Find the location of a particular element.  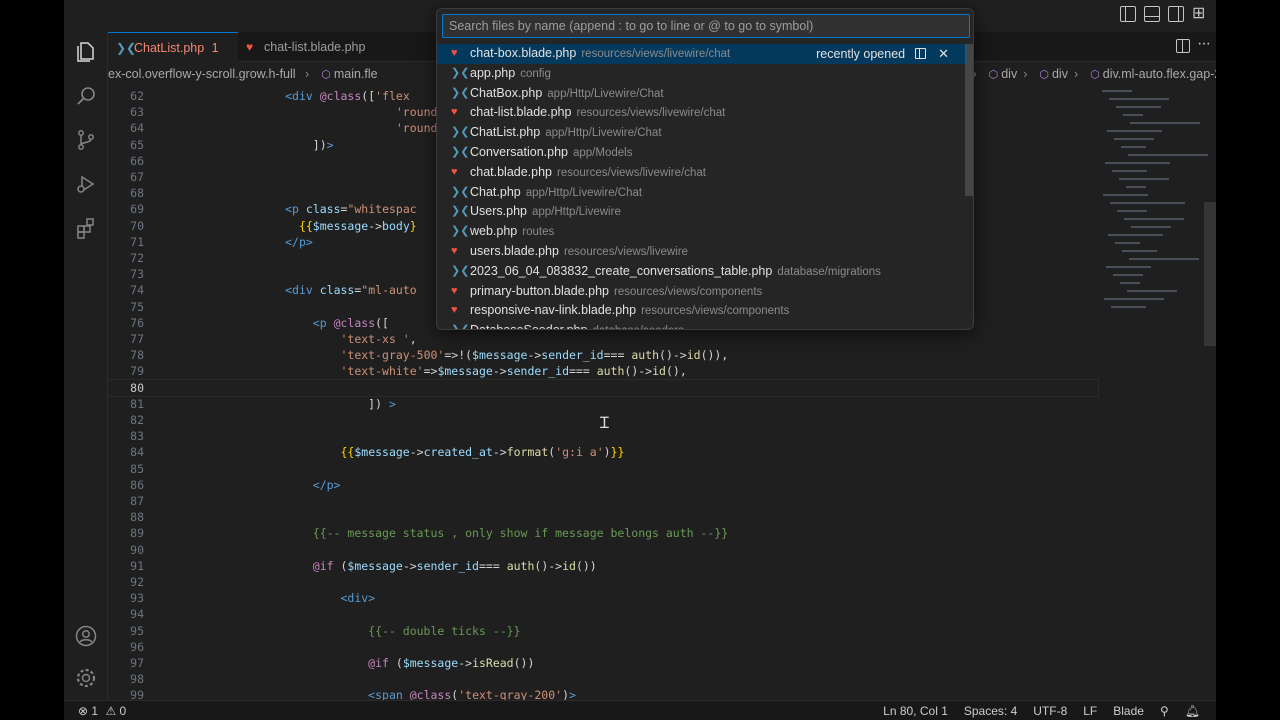

file-path: database/seeders is located at coordinates (637, 327).